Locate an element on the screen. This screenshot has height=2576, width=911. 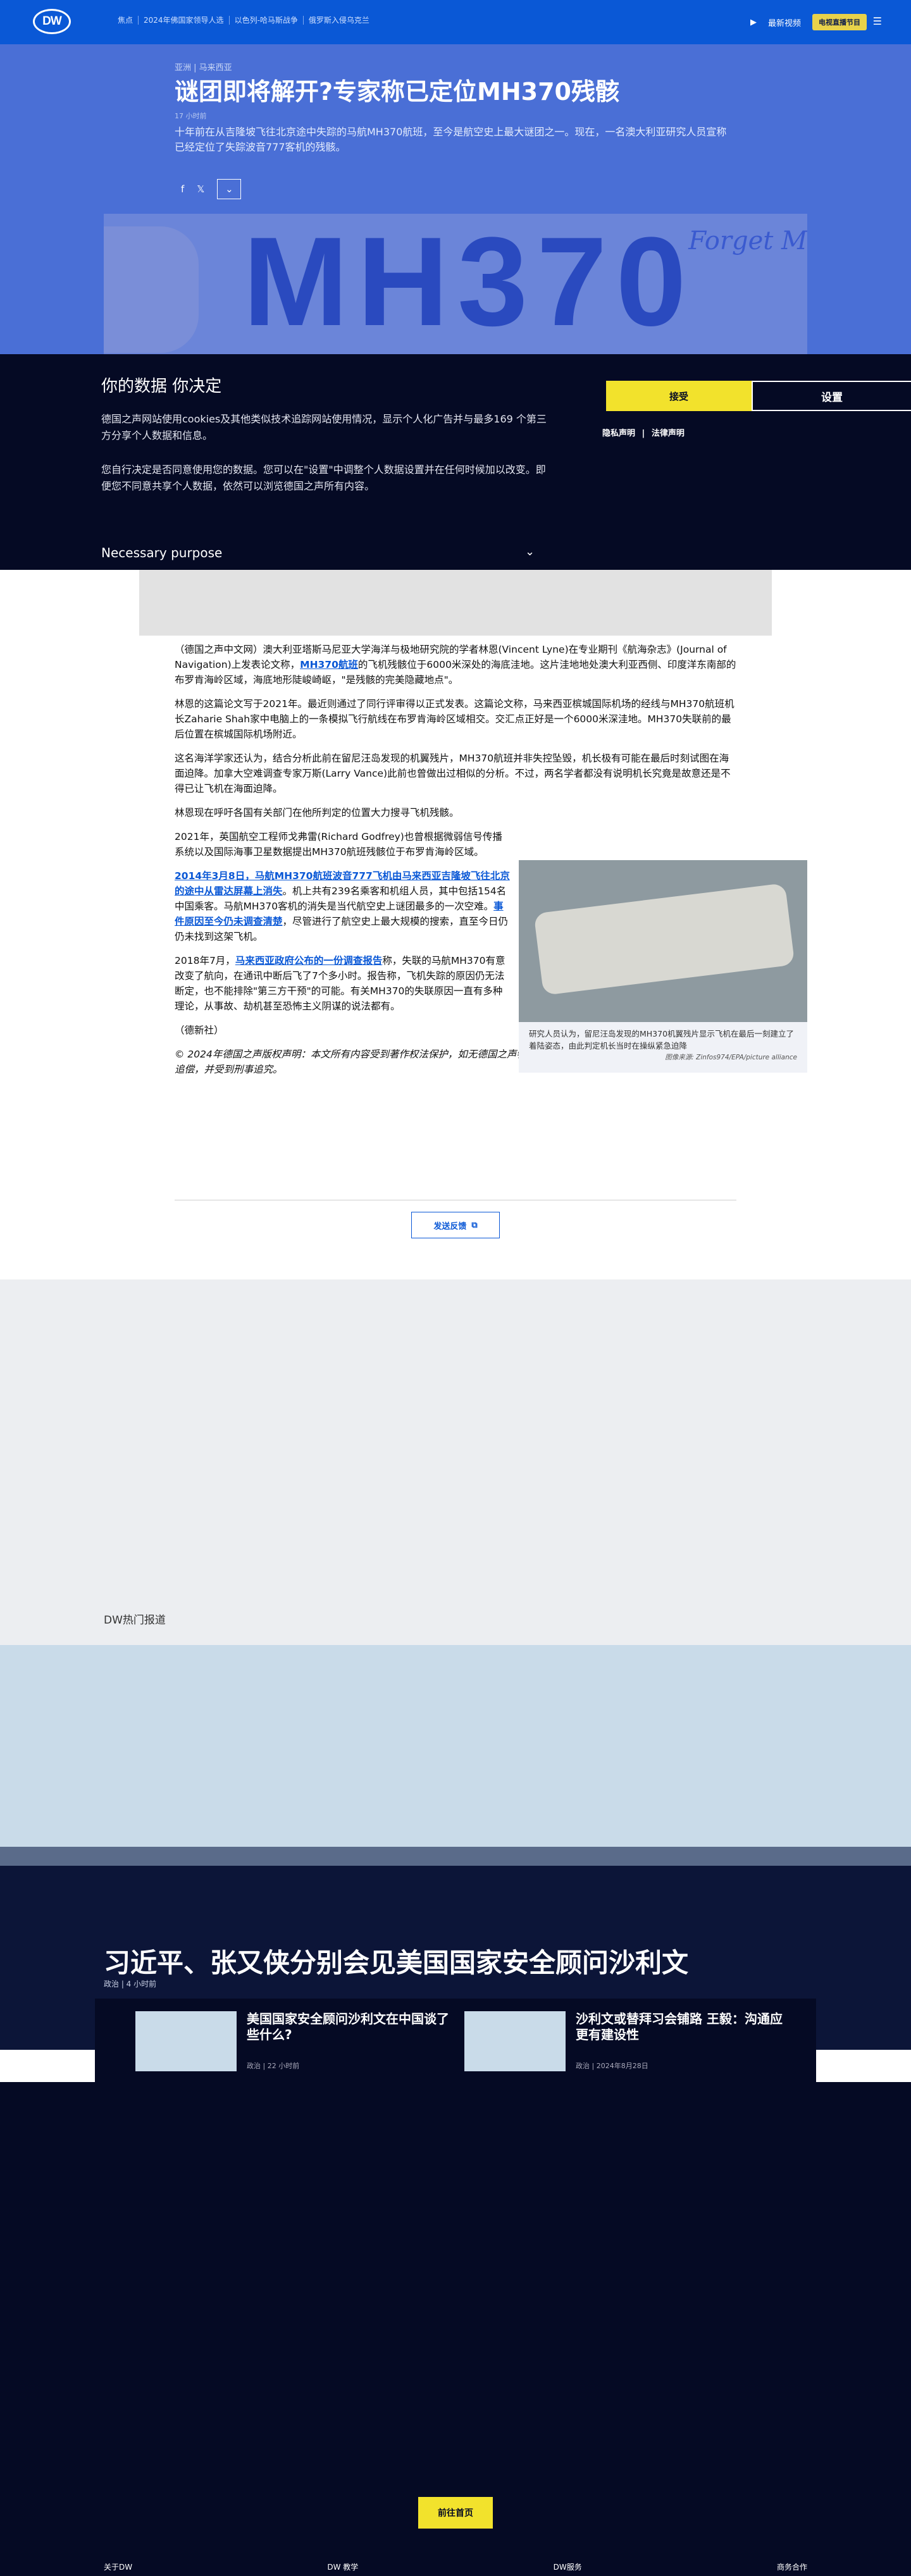
hero-image-forget-text: Forget M is located at coordinates (747, 241).